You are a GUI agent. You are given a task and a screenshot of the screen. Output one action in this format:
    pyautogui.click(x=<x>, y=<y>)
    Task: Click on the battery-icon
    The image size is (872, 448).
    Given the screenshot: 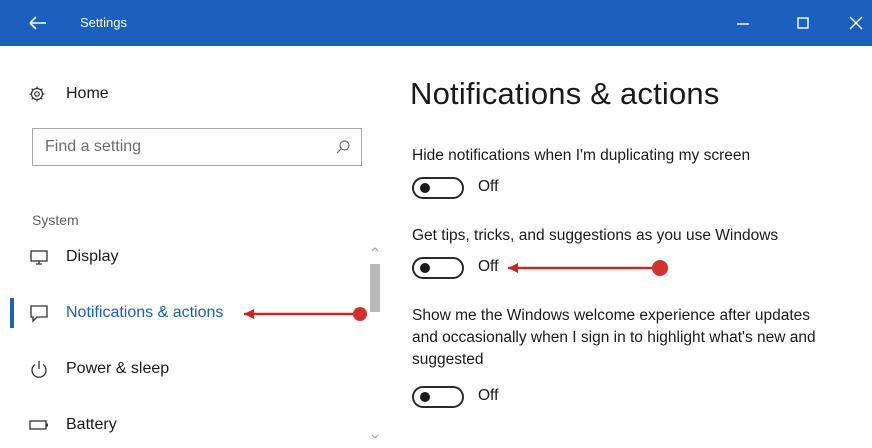 What is the action you would take?
    pyautogui.click(x=38, y=425)
    